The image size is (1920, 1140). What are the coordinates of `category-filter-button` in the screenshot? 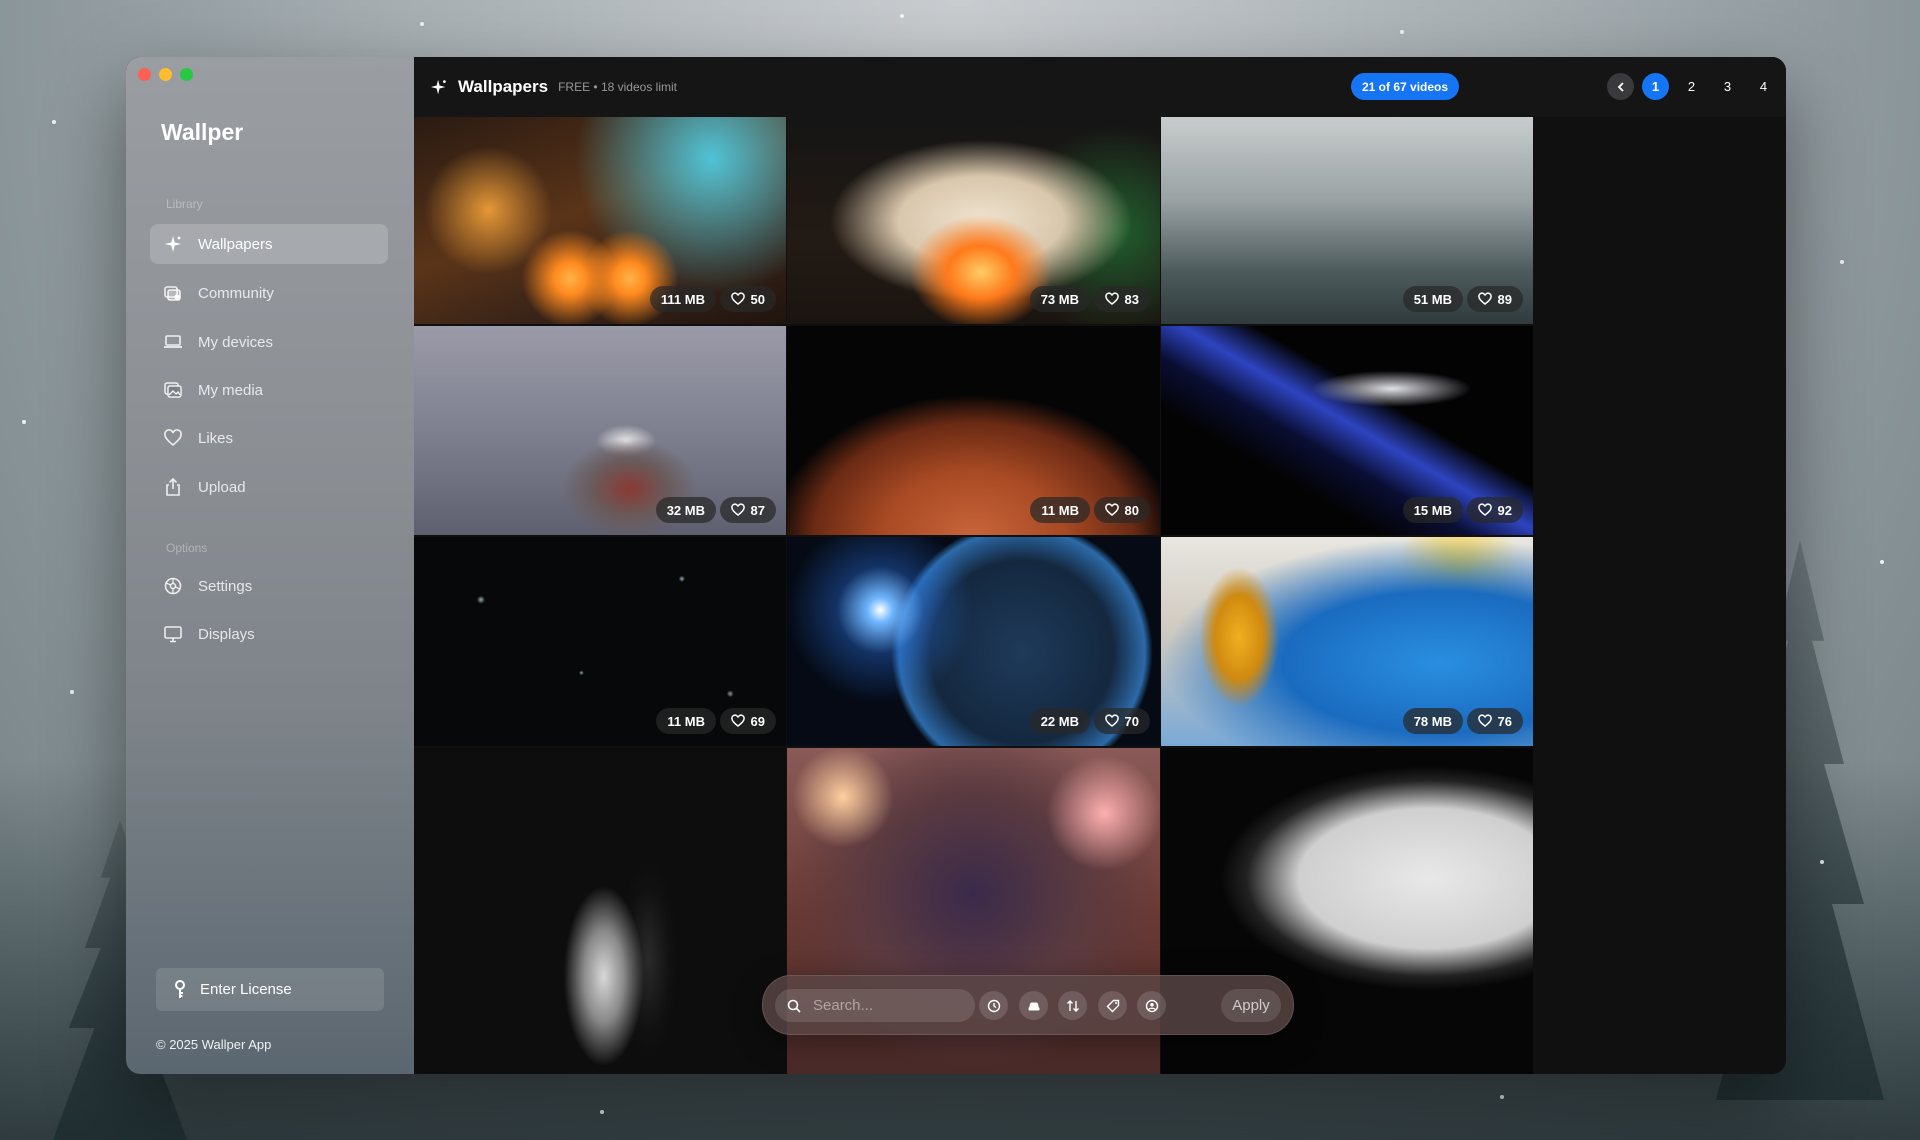 It's located at (1033, 1005).